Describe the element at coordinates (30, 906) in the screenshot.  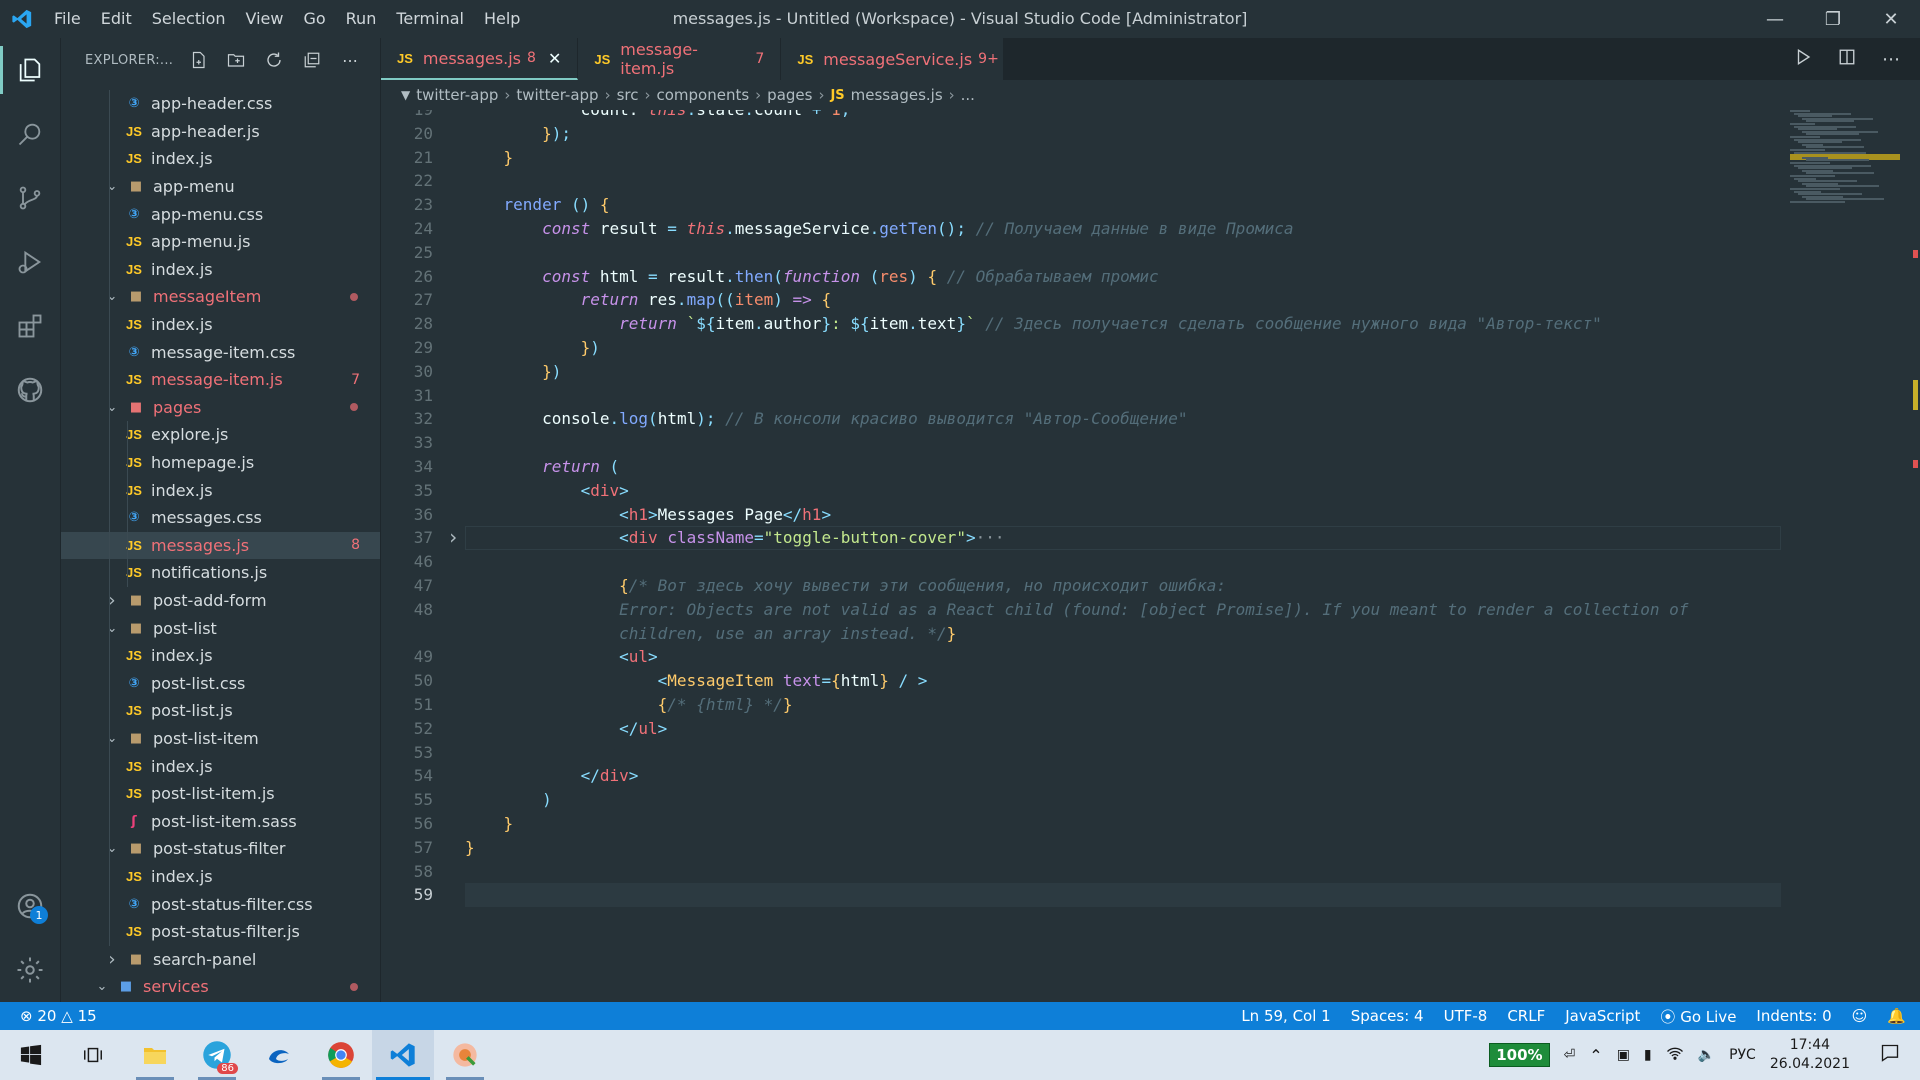
I see `accounts-icon: 1` at that location.